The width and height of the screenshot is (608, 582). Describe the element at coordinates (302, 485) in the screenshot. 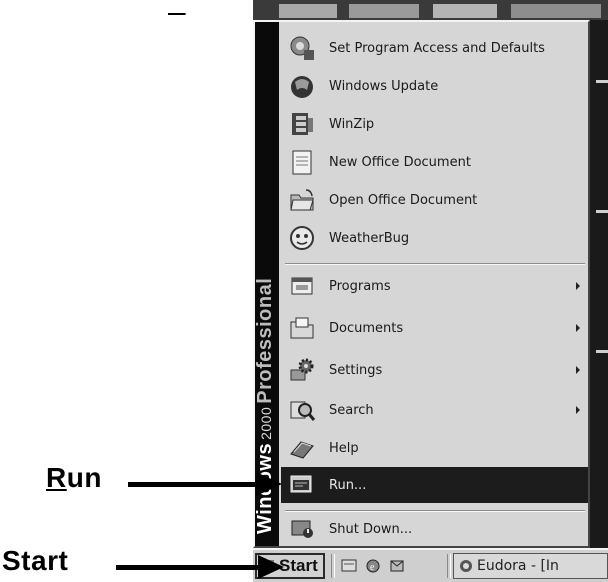

I see `run-icon` at that location.